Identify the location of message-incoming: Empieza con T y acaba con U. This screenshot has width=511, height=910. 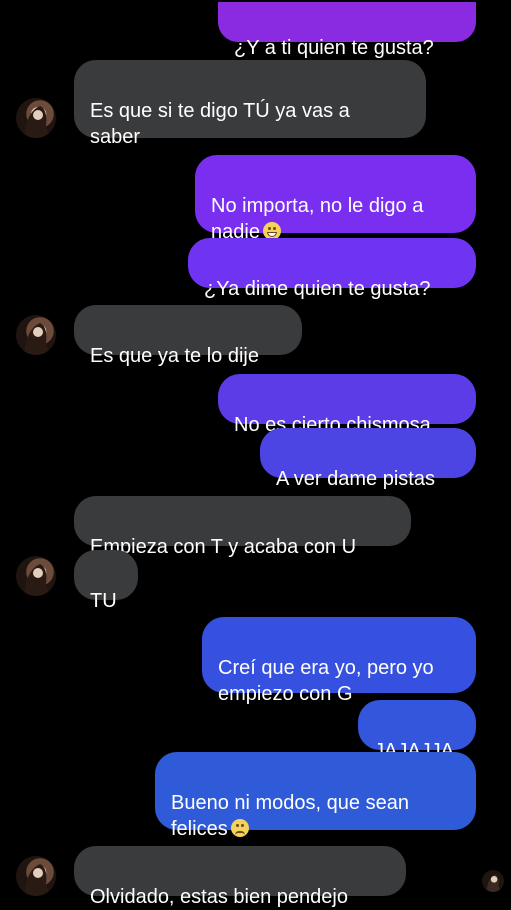
(242, 527).